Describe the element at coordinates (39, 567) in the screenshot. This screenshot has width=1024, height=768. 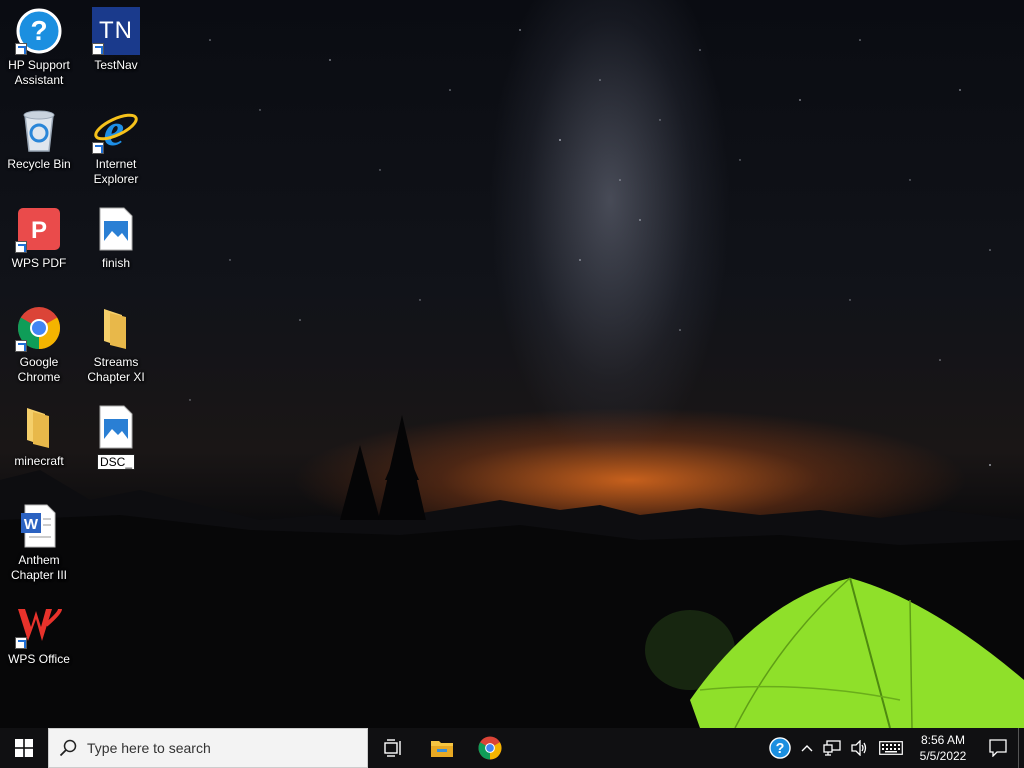
I see `desktop-icon-label: Anthem Chapter III` at that location.